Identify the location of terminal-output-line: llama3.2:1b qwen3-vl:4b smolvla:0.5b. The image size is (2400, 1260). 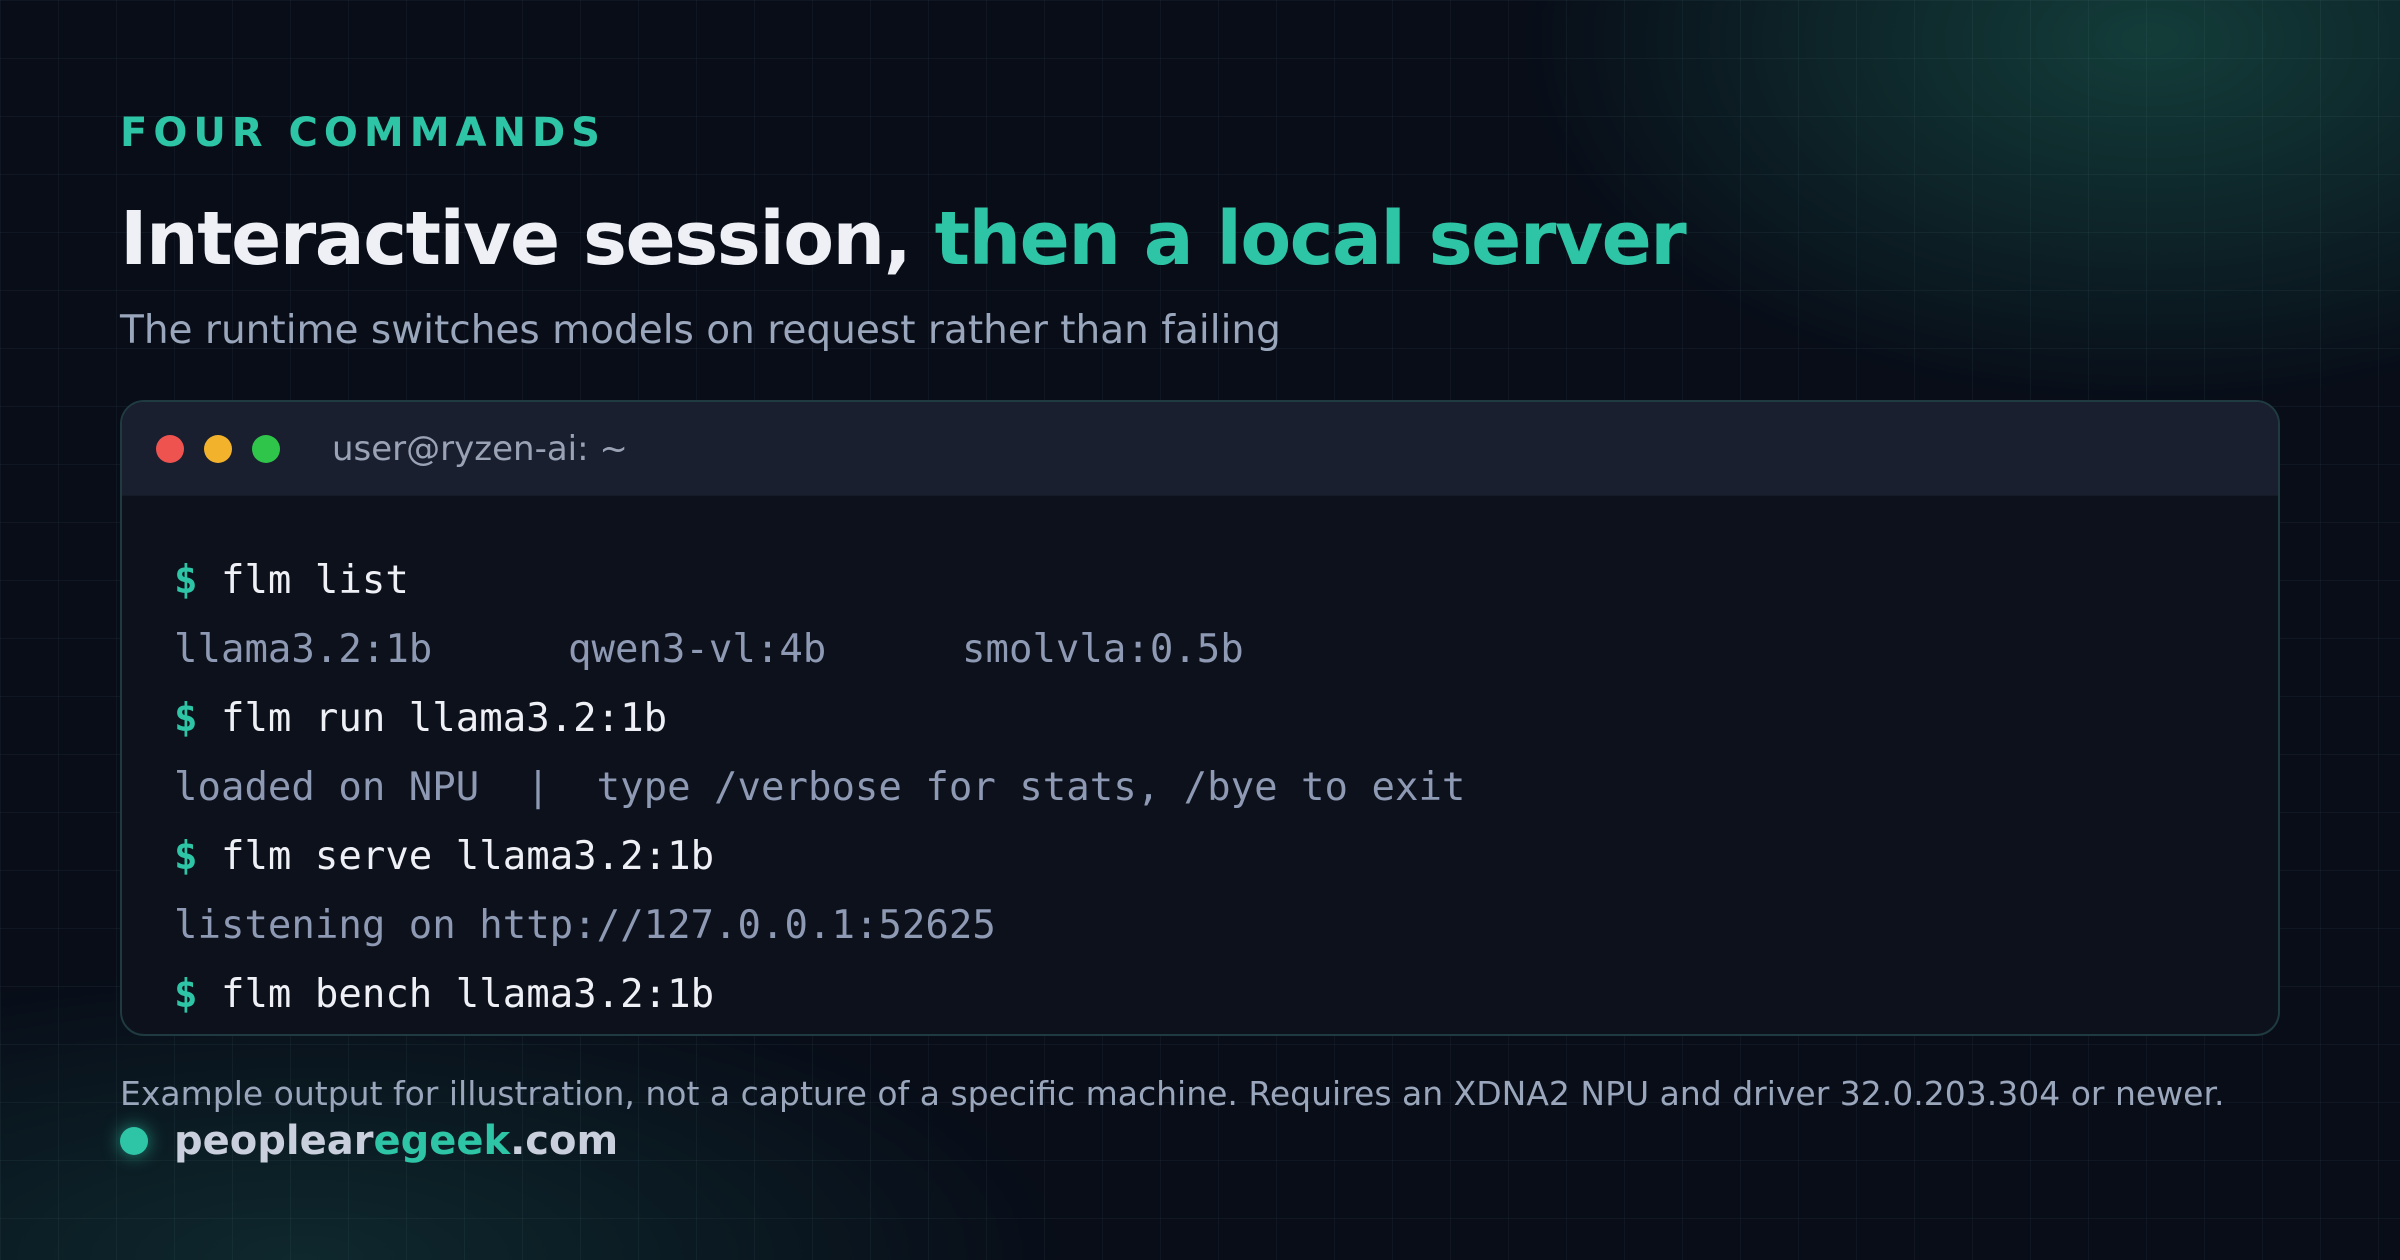
(1226, 649).